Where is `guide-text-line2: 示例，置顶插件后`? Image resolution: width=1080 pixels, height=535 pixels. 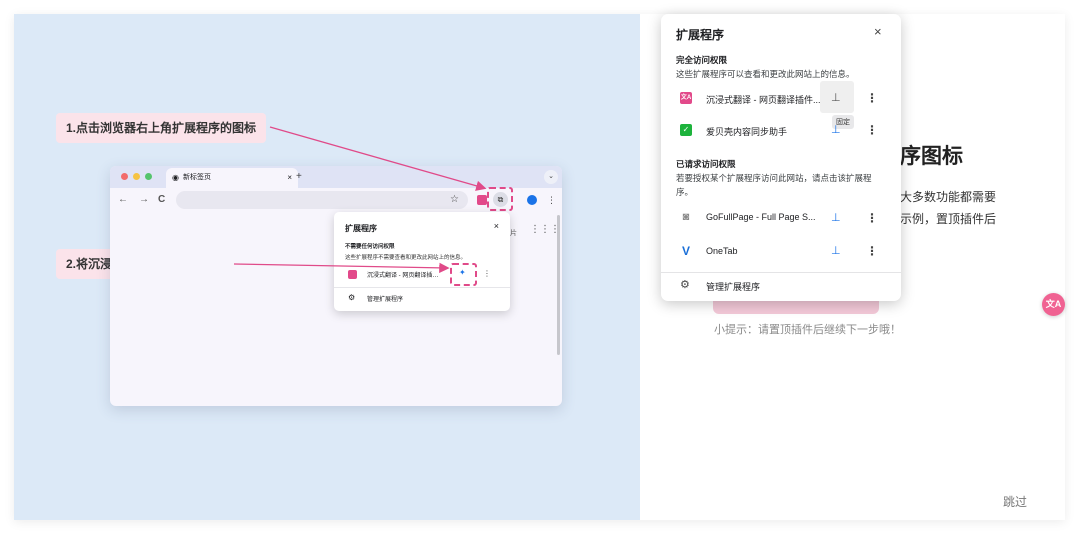
guide-text-line2: 示例，置顶插件后 is located at coordinates (948, 219).